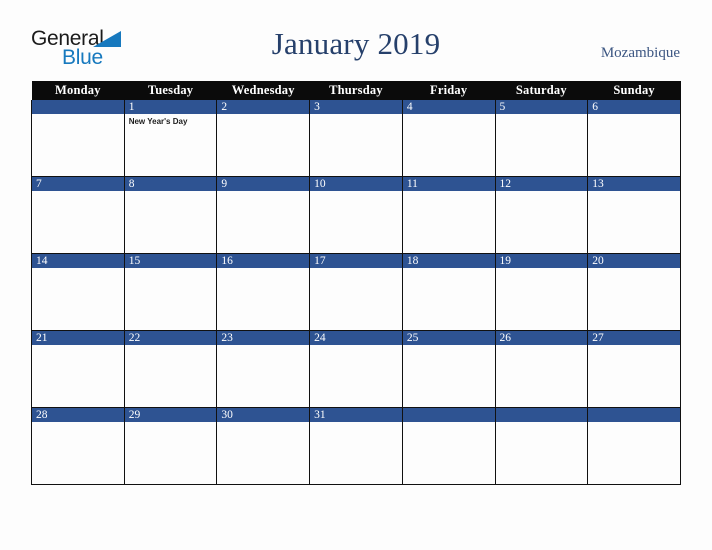 Image resolution: width=712 pixels, height=550 pixels. I want to click on day-number: 2, so click(263, 107).